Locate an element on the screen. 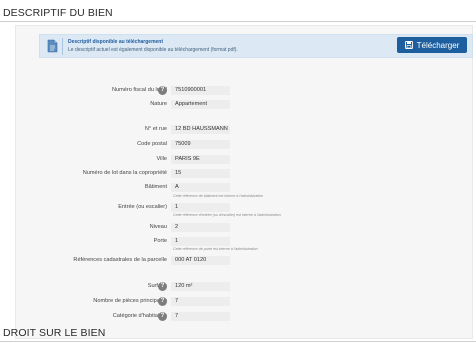  save-icon is located at coordinates (408, 45).